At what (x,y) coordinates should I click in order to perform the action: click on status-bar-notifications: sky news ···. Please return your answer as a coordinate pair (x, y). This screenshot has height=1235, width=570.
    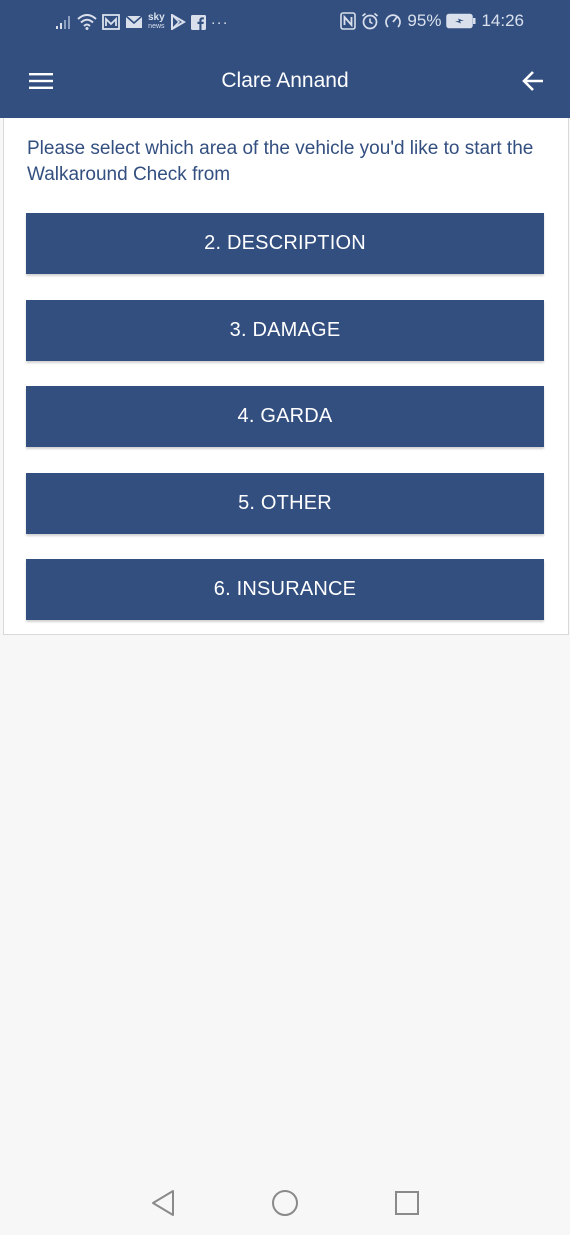
    Looking at the image, I should click on (142, 22).